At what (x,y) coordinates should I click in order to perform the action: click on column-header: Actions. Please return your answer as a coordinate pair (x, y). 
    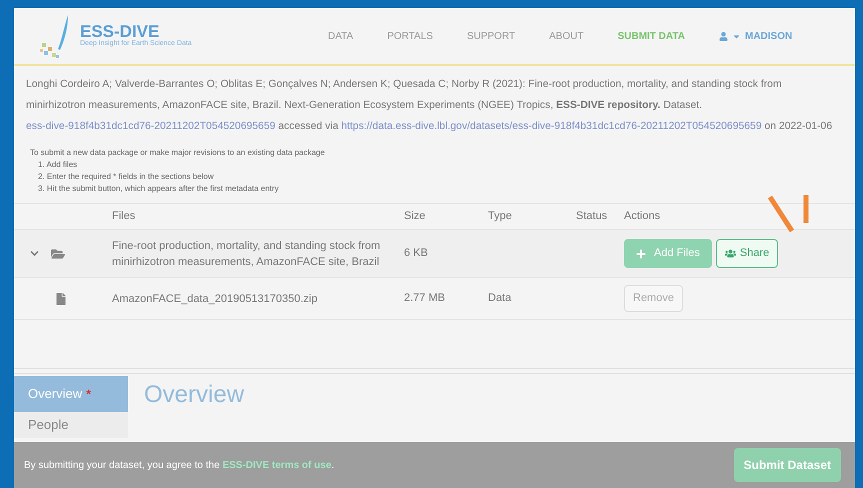
    Looking at the image, I should click on (642, 216).